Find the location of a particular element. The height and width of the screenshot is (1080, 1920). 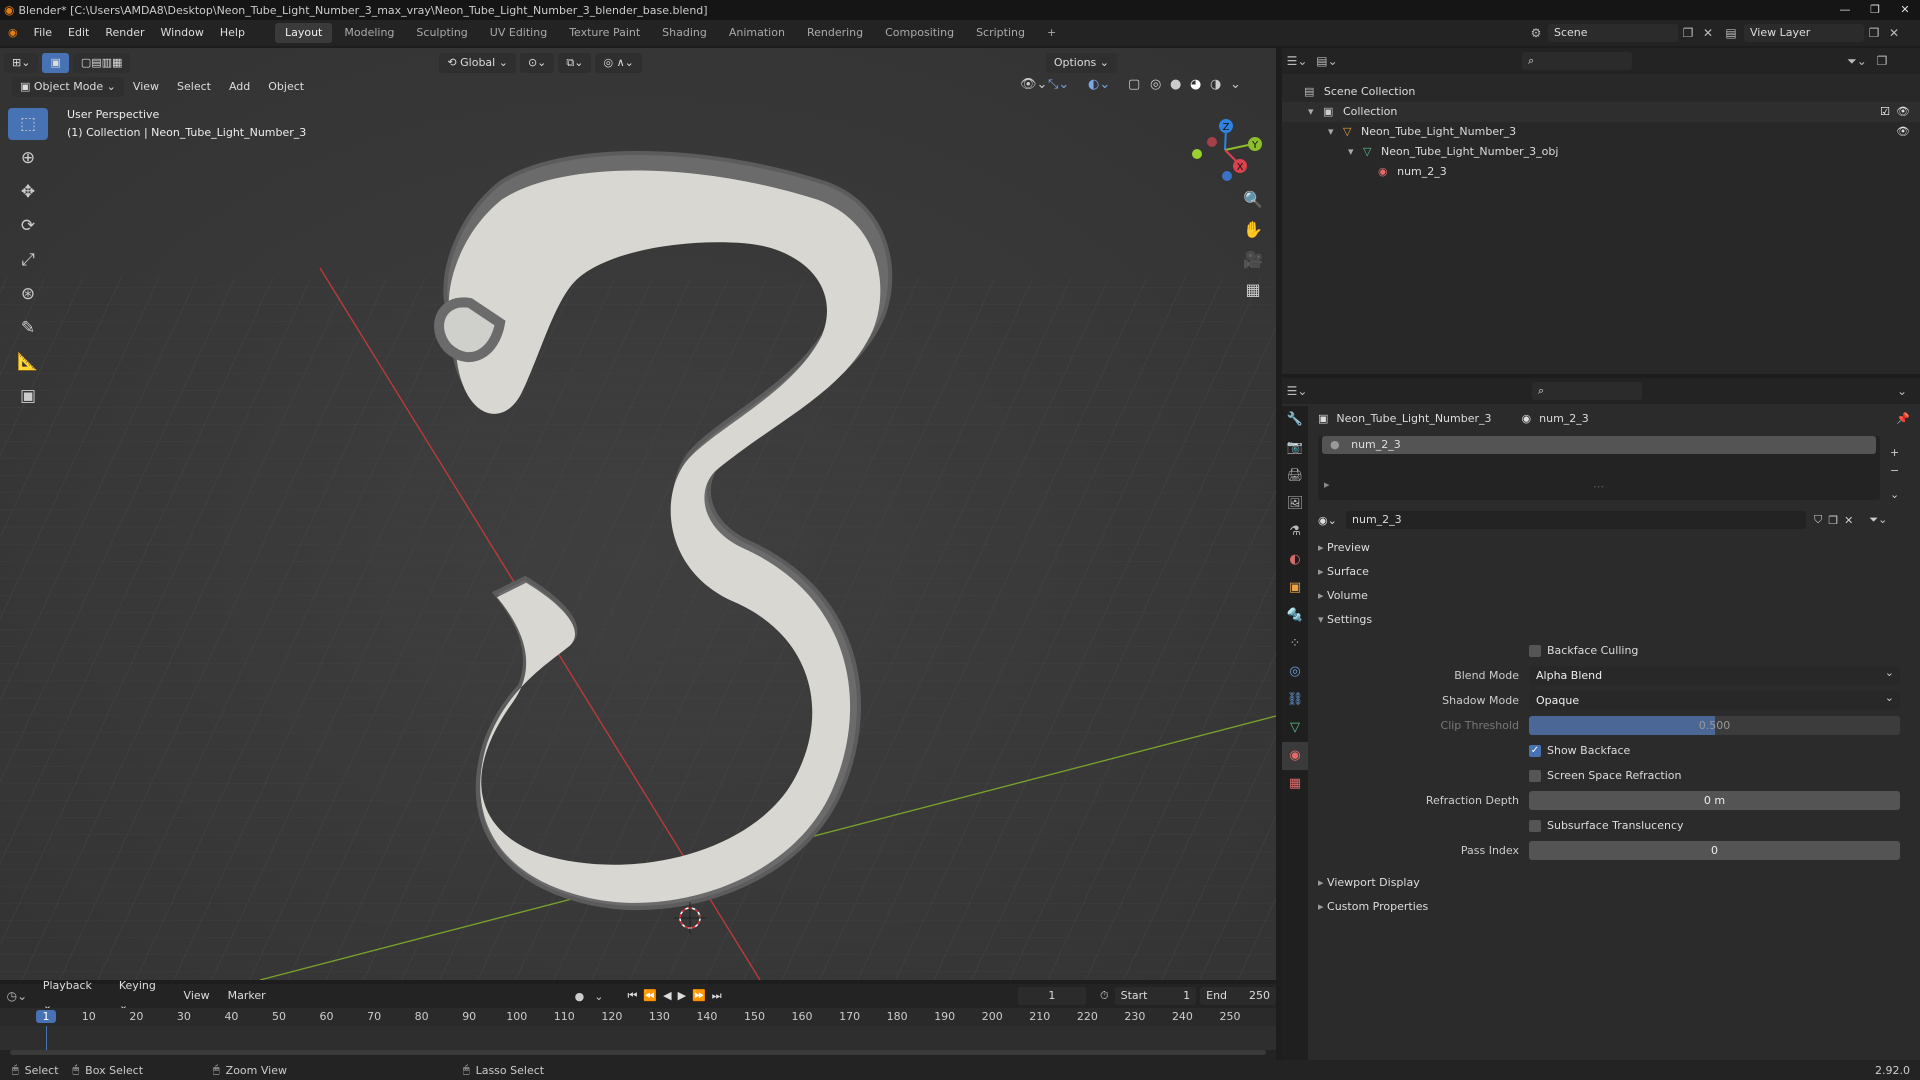

annotate-tool-icon: ✎ is located at coordinates (28, 328).